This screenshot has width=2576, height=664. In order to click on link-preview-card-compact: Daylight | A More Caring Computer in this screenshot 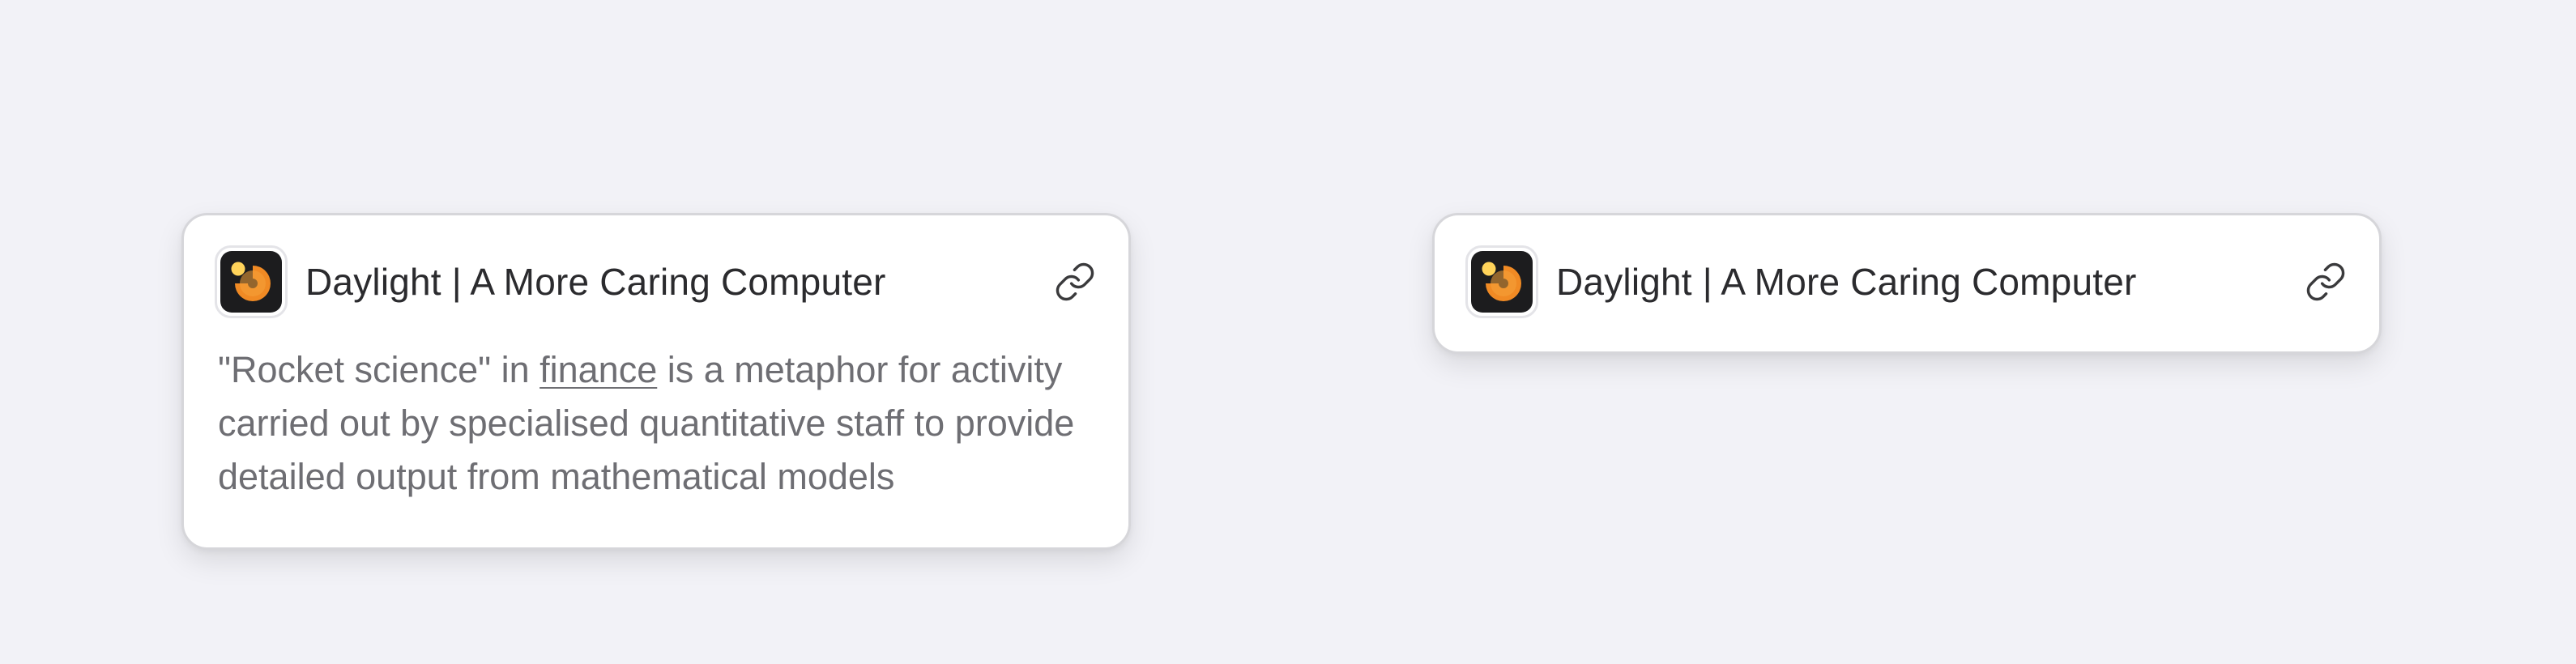, I will do `click(1907, 283)`.